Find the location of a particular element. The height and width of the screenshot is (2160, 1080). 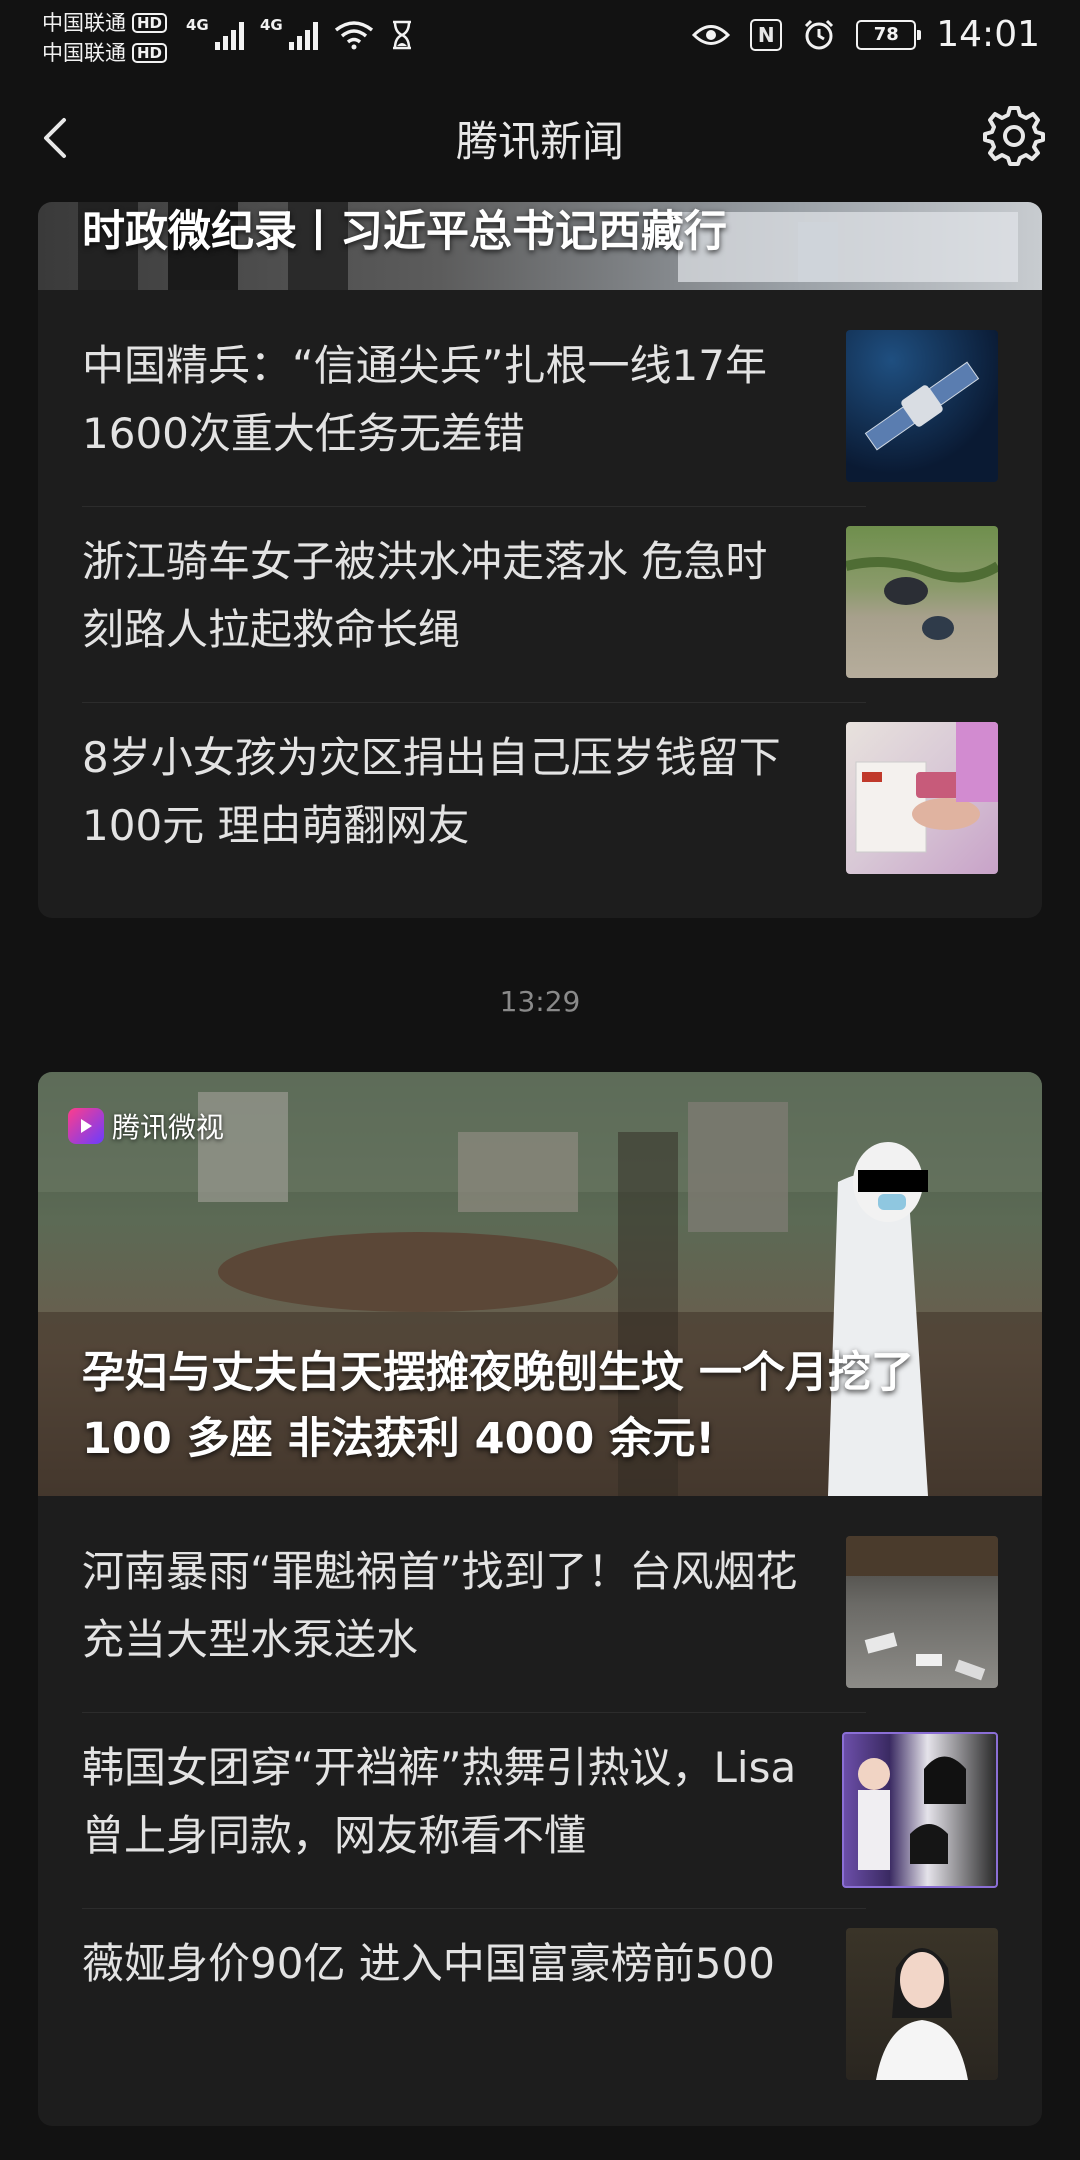

news-title: 河南暴雨“罪魁祸首”找到了！台风烟花充当大型水泵送水 is located at coordinates (440, 1605).